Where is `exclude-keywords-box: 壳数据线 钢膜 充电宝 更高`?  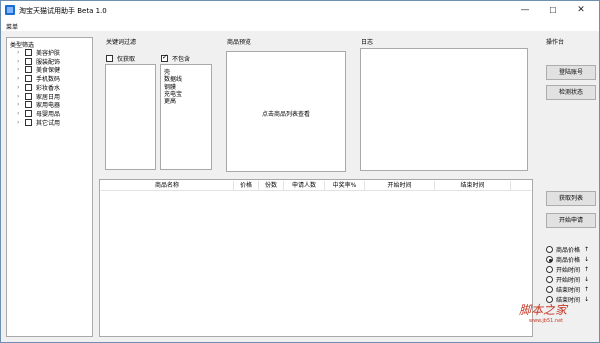
exclude-keywords-box: 壳数据线 钢膜 充电宝 更高 is located at coordinates (186, 117).